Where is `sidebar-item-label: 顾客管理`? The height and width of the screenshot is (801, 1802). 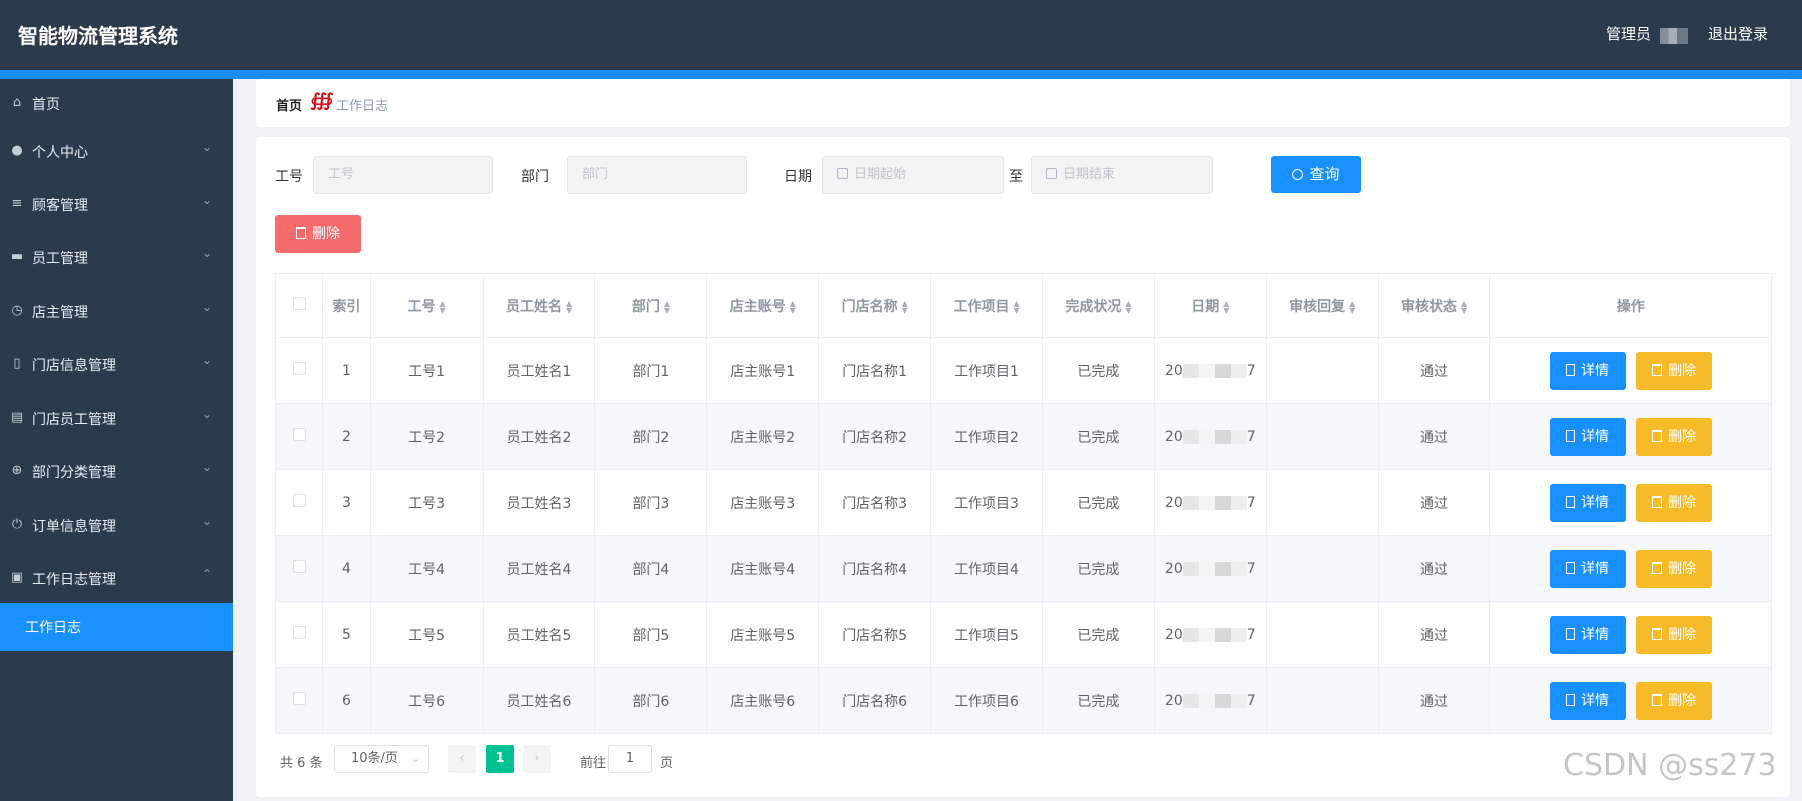 sidebar-item-label: 顾客管理 is located at coordinates (60, 206).